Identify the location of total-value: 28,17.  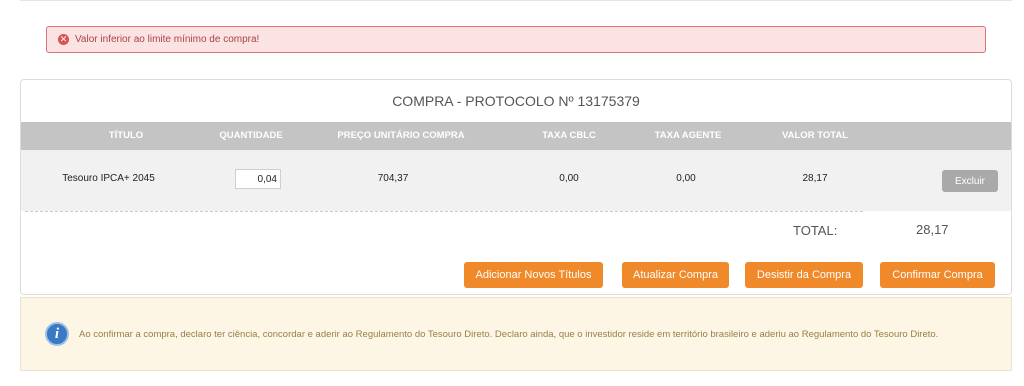
(932, 229).